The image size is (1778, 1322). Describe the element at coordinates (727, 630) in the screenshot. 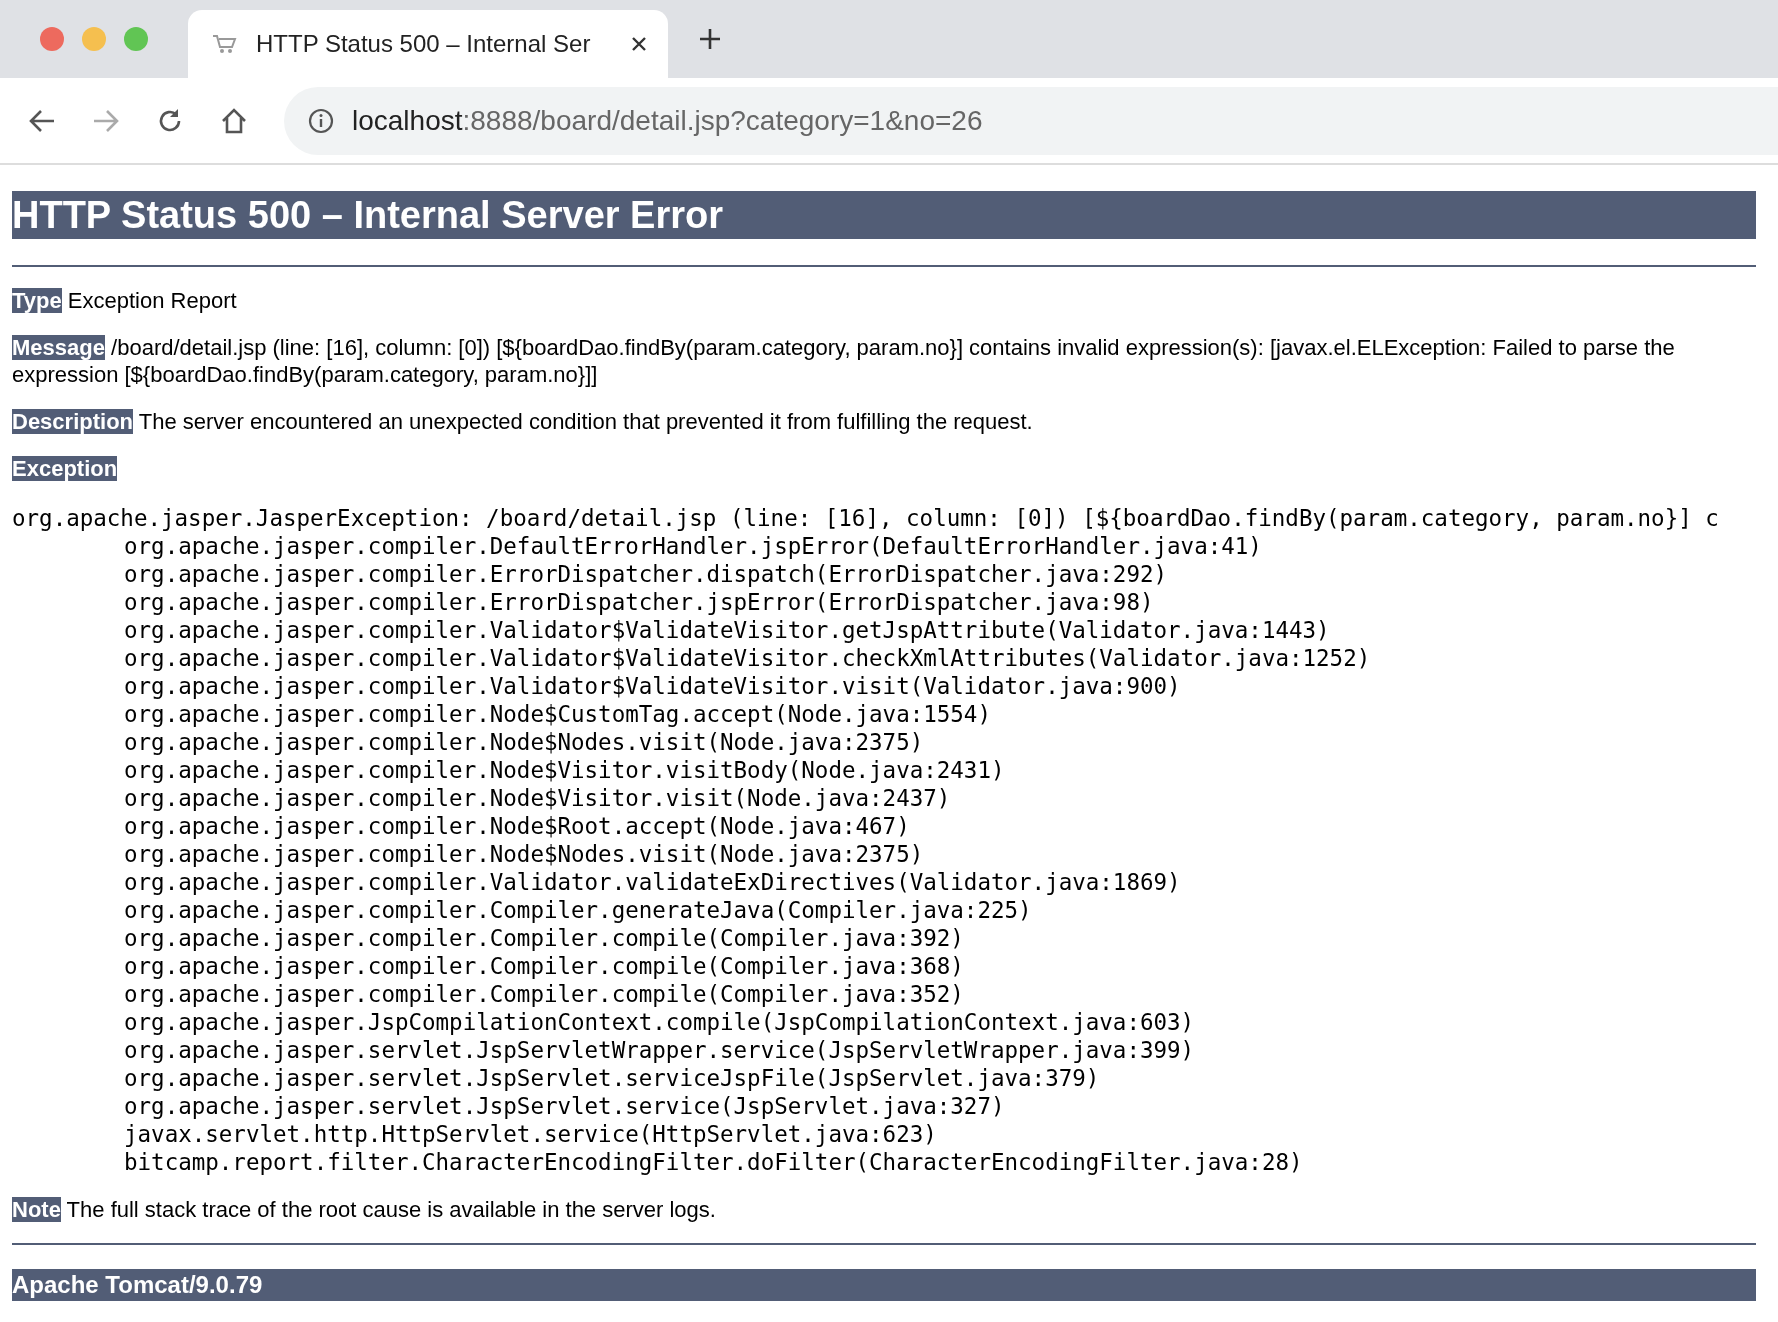

I see `stack-trace-line: org.apache.jasper.compiler.Validator$ValidateVisitor.getJspAttribute(Validator.java:1443)` at that location.